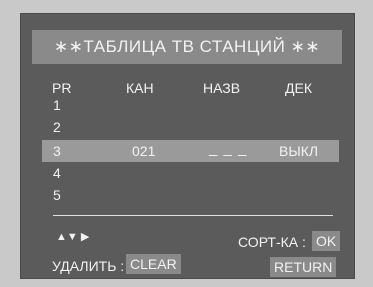 The width and height of the screenshot is (373, 287). Describe the element at coordinates (222, 88) in the screenshot. I see `column-header-name: НАЗВ` at that location.